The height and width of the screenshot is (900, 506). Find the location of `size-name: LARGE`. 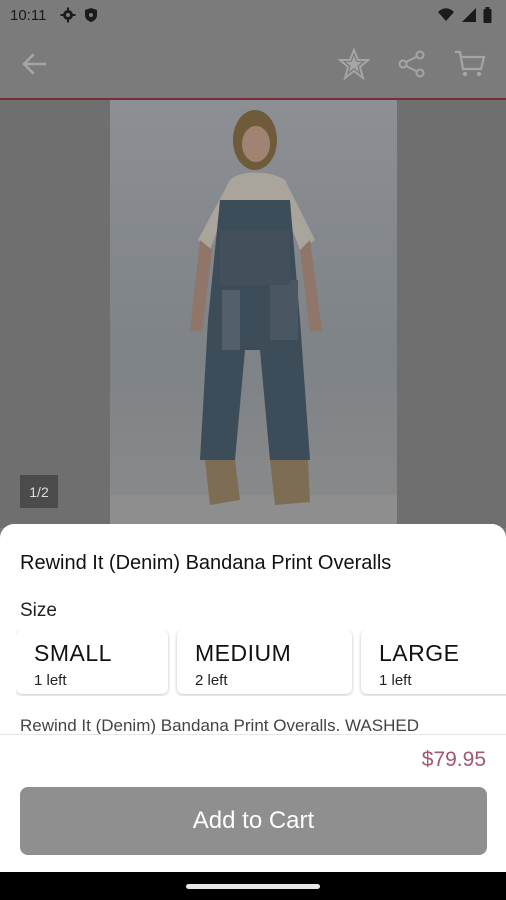

size-name: LARGE is located at coordinates (419, 653).